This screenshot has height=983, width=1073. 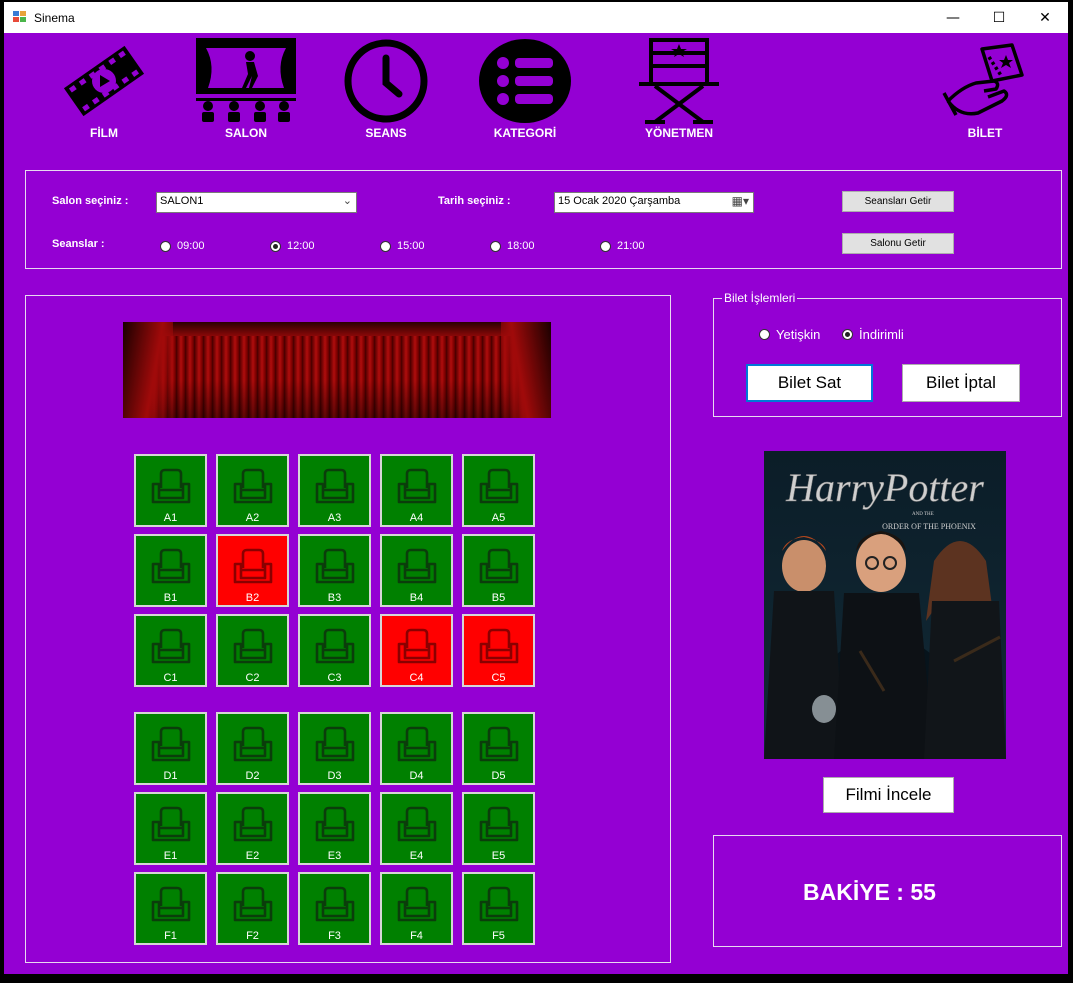 What do you see at coordinates (953, 17) in the screenshot?
I see `minimize-button: —` at bounding box center [953, 17].